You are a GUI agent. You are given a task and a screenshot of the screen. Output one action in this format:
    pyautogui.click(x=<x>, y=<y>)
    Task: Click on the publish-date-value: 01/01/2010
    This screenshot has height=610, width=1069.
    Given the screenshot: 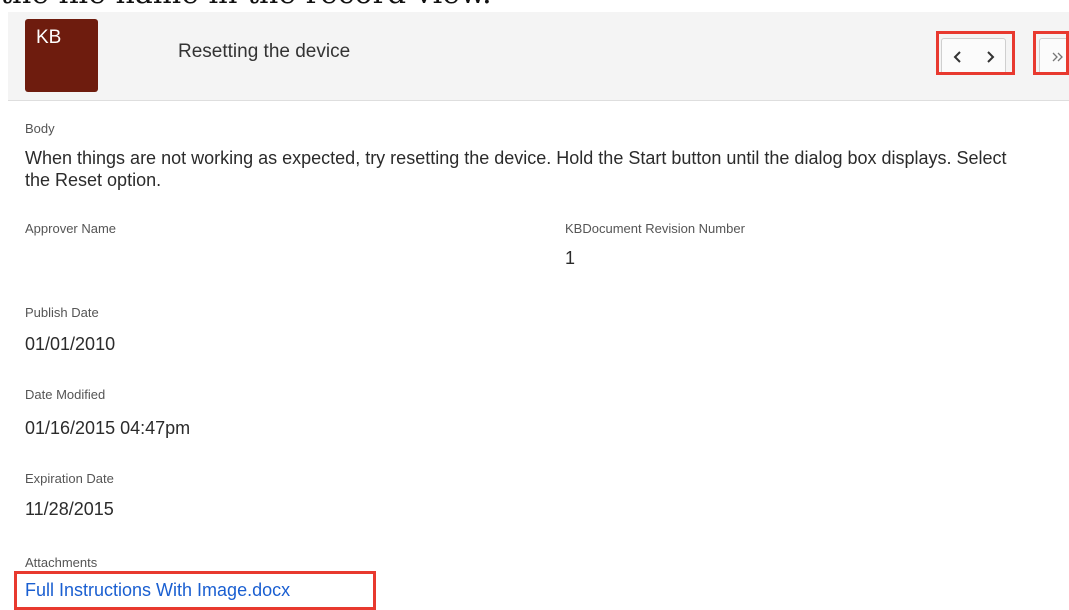 What is the action you would take?
    pyautogui.click(x=70, y=344)
    